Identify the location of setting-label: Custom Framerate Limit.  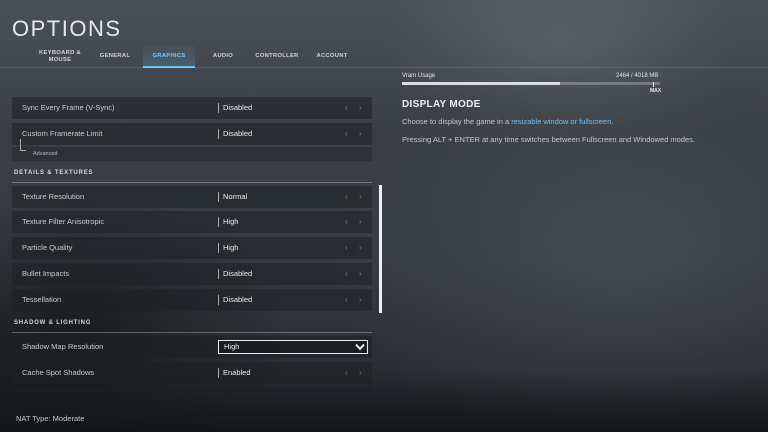
(62, 133).